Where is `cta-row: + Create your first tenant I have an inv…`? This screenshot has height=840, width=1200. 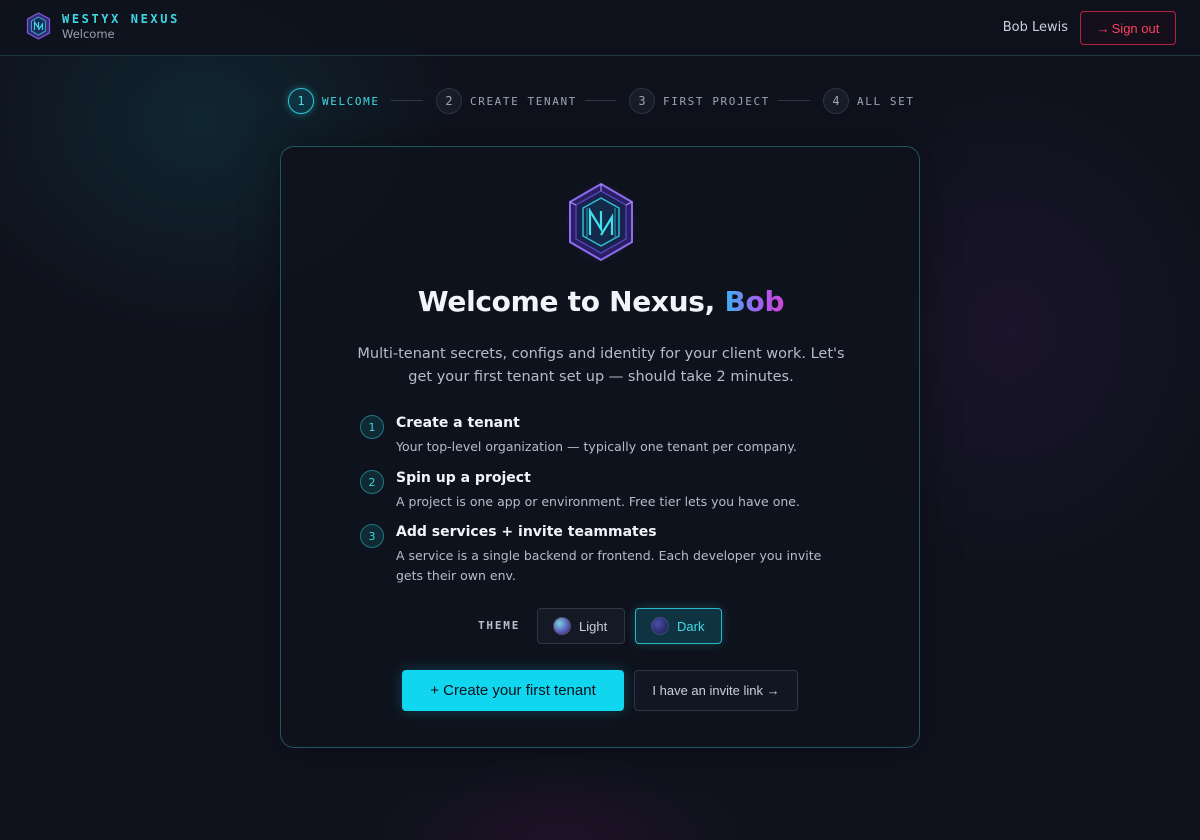 cta-row: + Create your first tenant I have an inv… is located at coordinates (601, 691).